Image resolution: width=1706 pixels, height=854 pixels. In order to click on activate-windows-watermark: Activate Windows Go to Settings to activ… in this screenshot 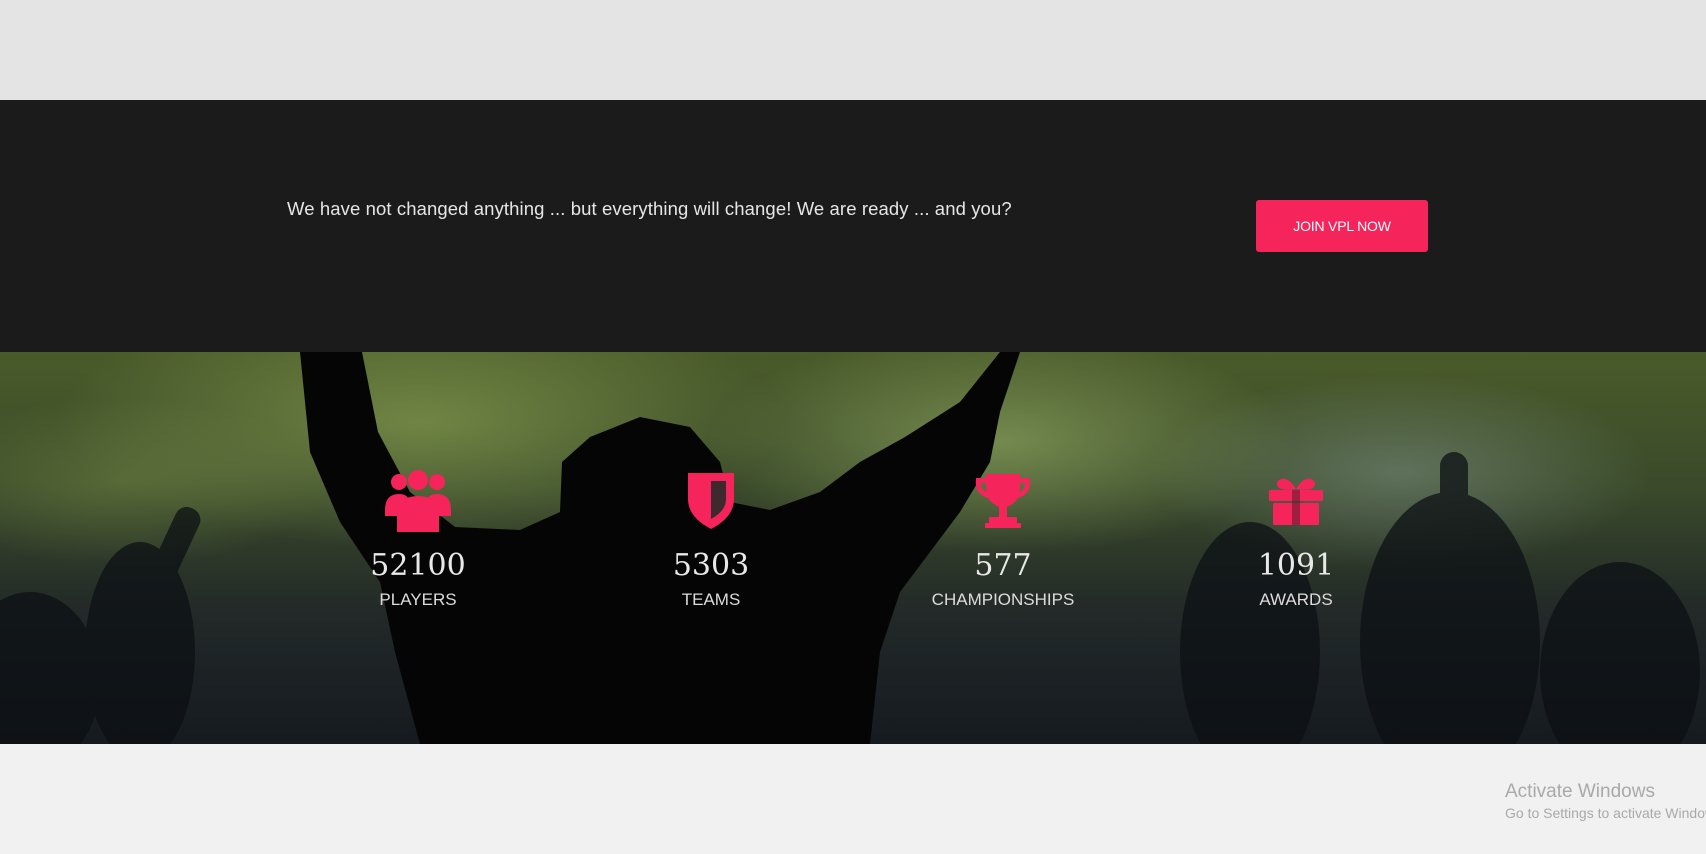, I will do `click(1605, 801)`.